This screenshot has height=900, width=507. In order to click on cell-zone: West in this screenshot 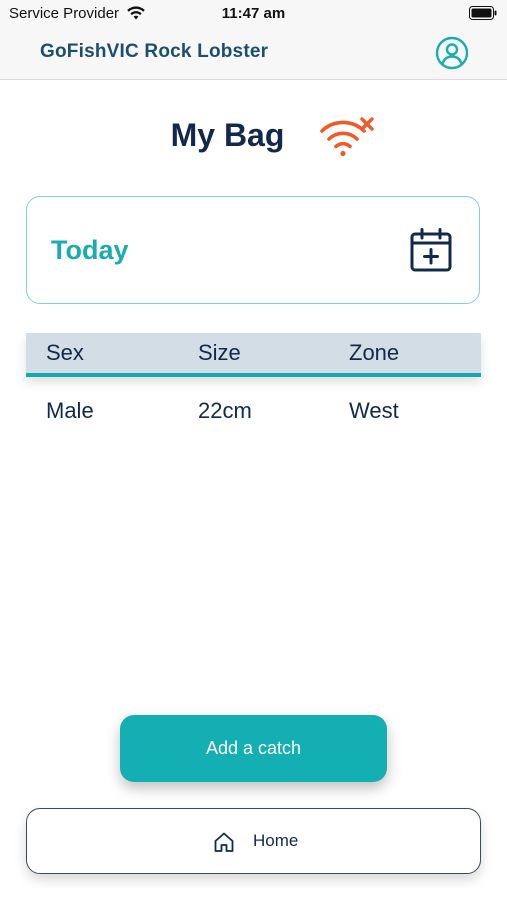, I will do `click(374, 410)`.